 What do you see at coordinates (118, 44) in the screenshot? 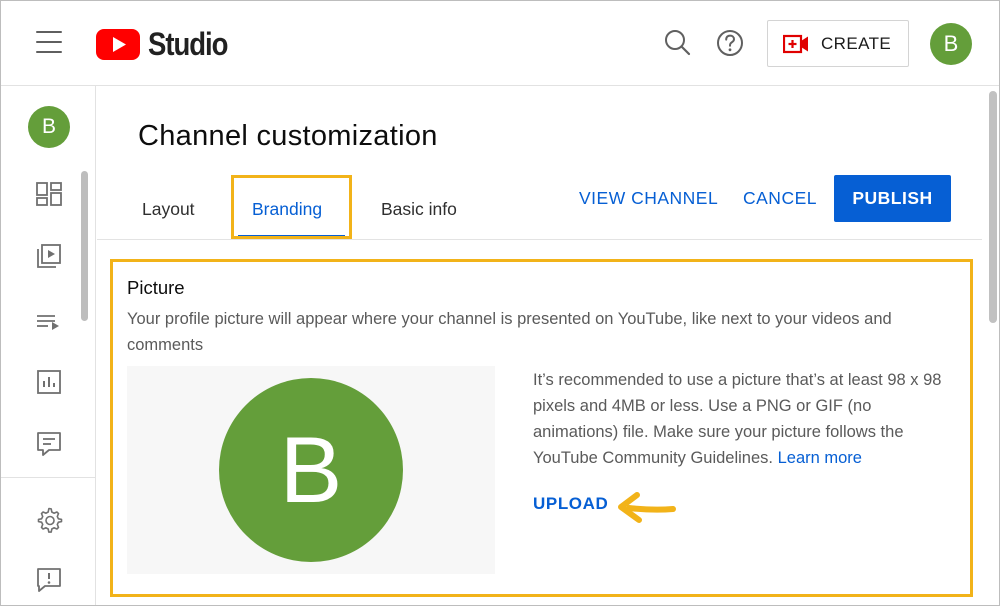
I see `youtube-logo-icon` at bounding box center [118, 44].